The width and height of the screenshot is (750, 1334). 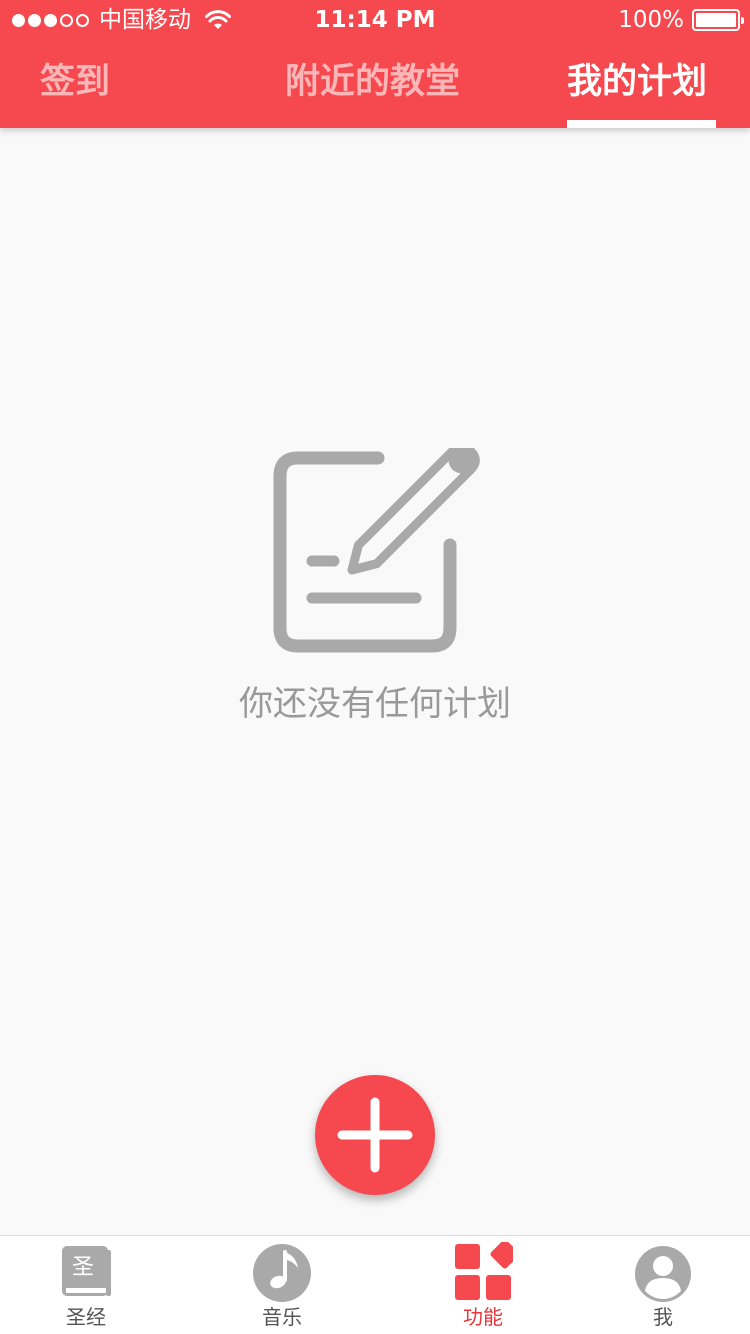 I want to click on nav-me-label: 我, so click(x=663, y=1317).